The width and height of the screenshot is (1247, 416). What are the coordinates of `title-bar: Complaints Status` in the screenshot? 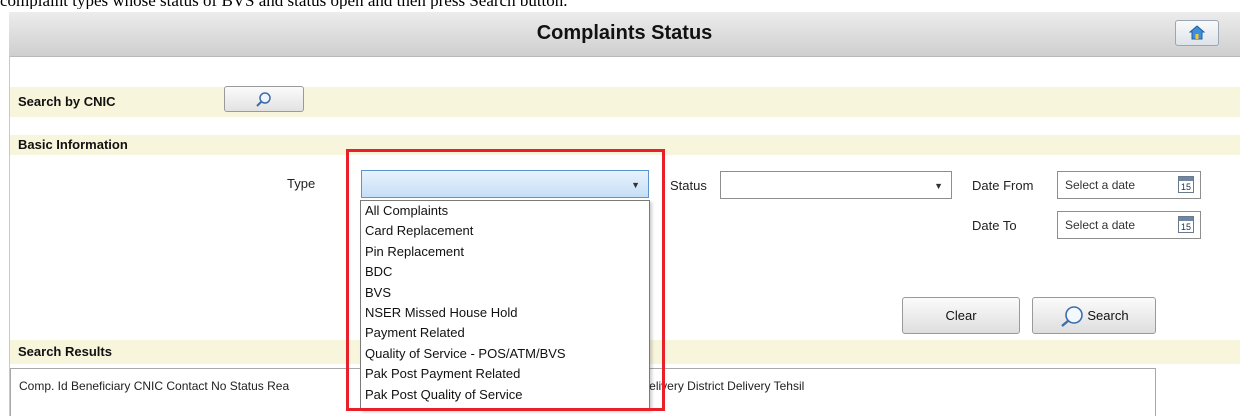 It's located at (624, 34).